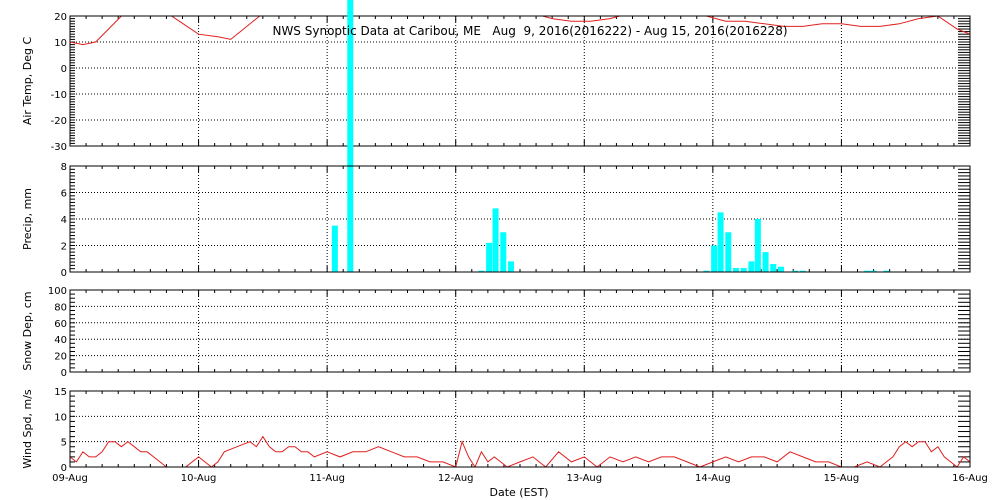 The height and width of the screenshot is (500, 1000). Describe the element at coordinates (327, 478) in the screenshot. I see `x-tick-label: 11-Aug` at that location.